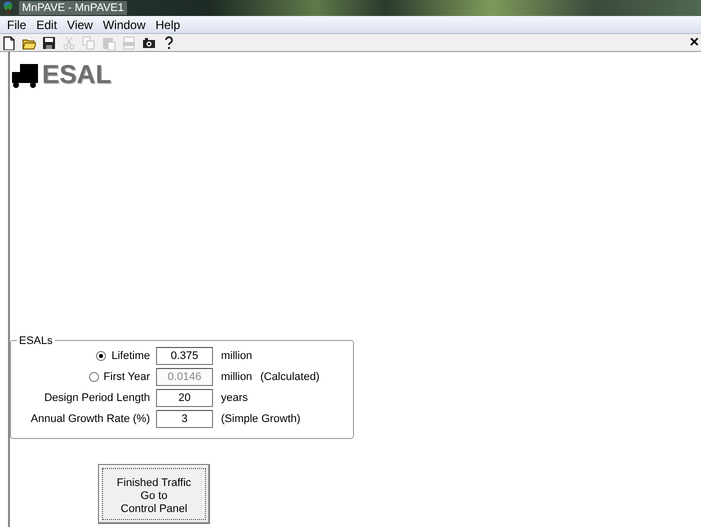 This screenshot has height=529, width=701. Describe the element at coordinates (184, 377) in the screenshot. I see `input-field: 0.0146` at that location.